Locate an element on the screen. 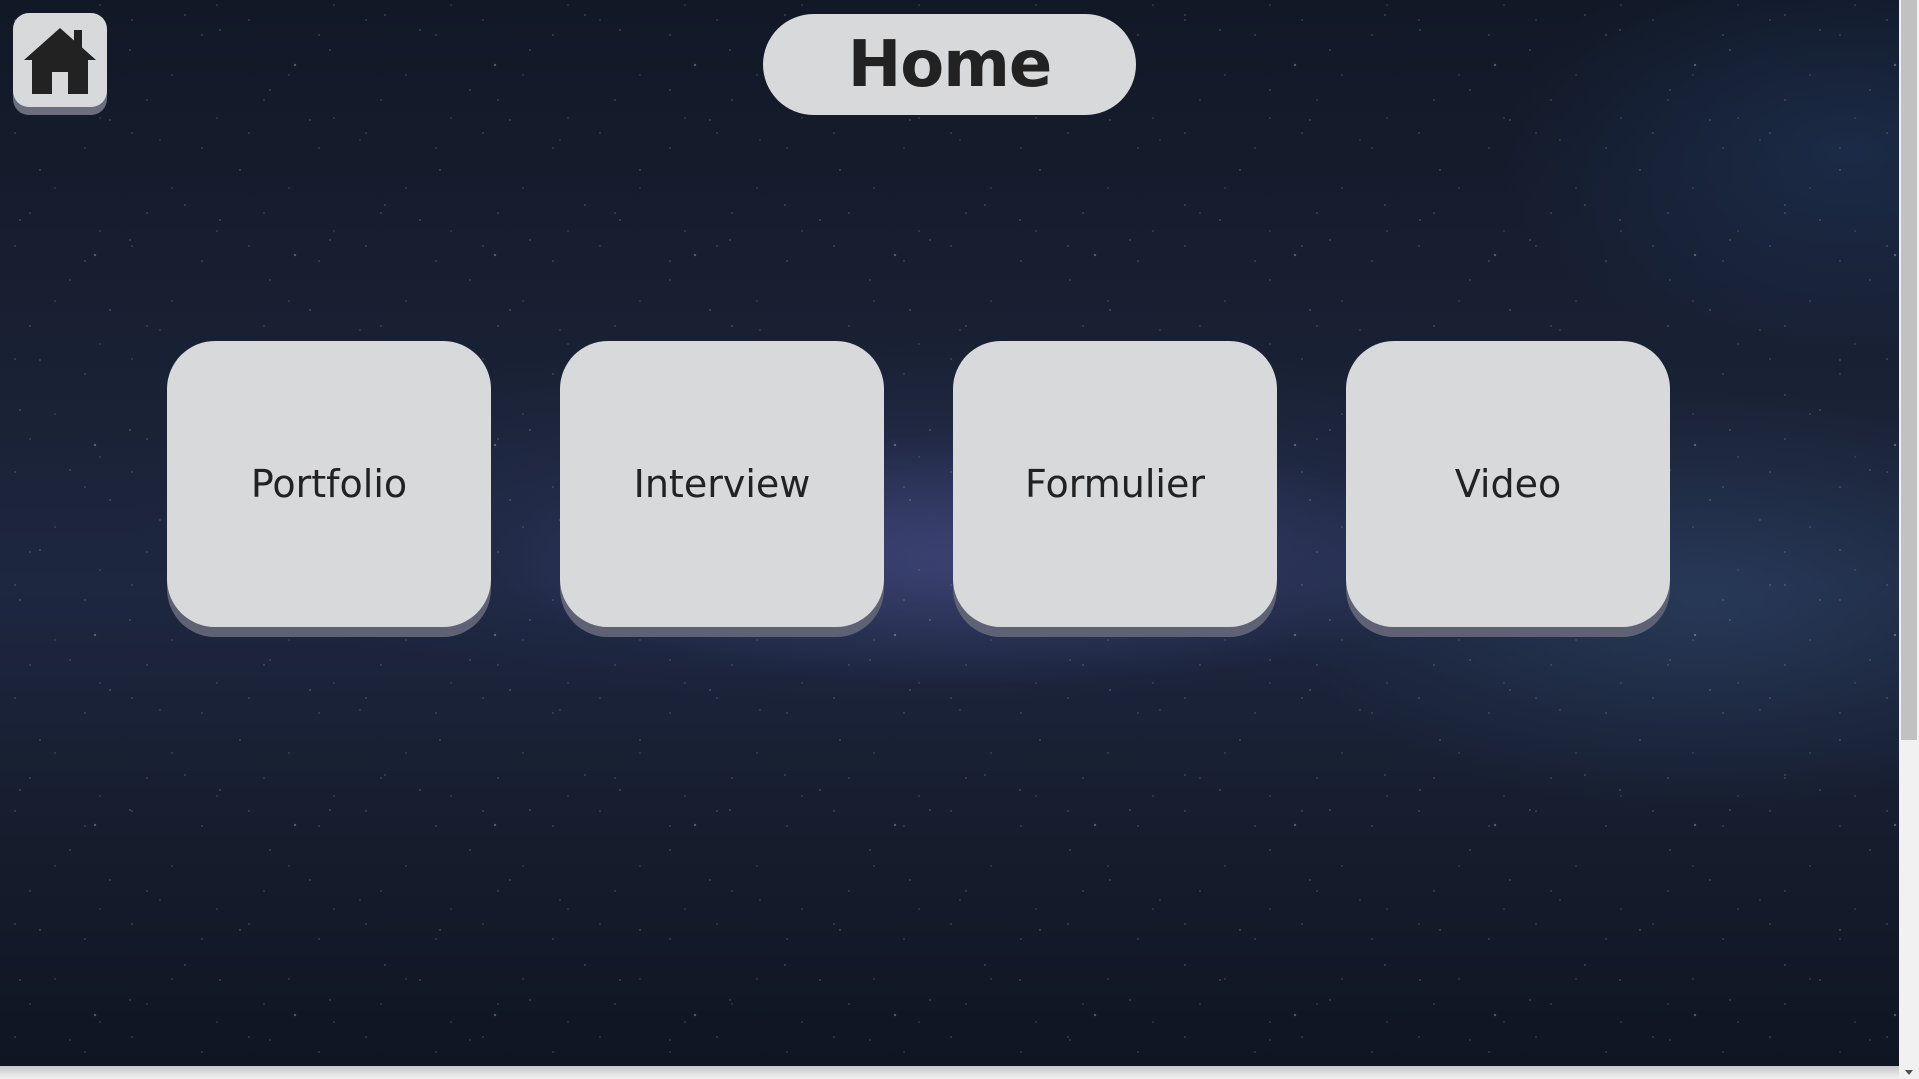  horizontal-scroll-edge is located at coordinates (949, 1072).